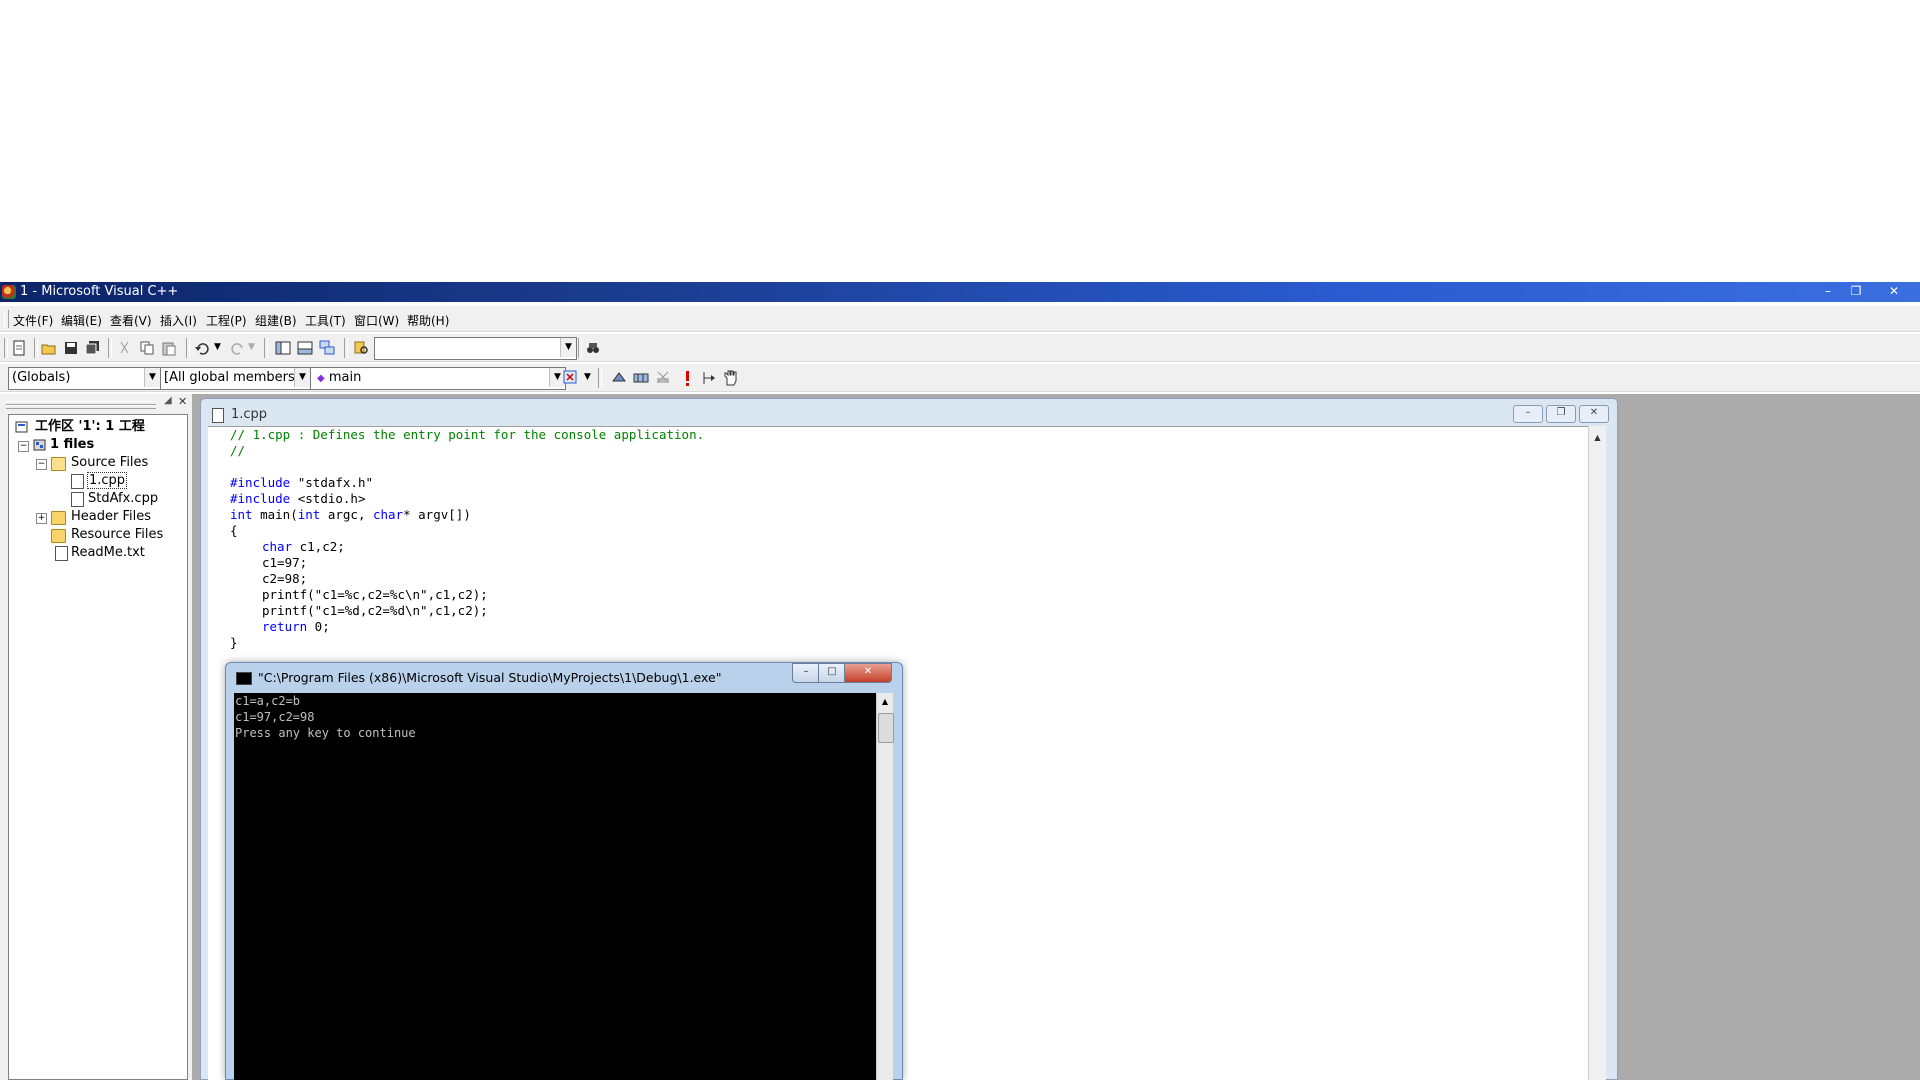 This screenshot has height=1080, width=1920. I want to click on scope-combo: (Globals) ▼, so click(84, 378).